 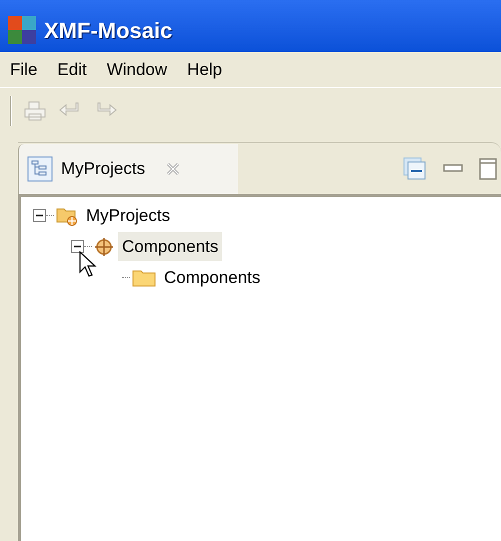 What do you see at coordinates (128, 215) in the screenshot?
I see `tree-item: MyProjects` at bounding box center [128, 215].